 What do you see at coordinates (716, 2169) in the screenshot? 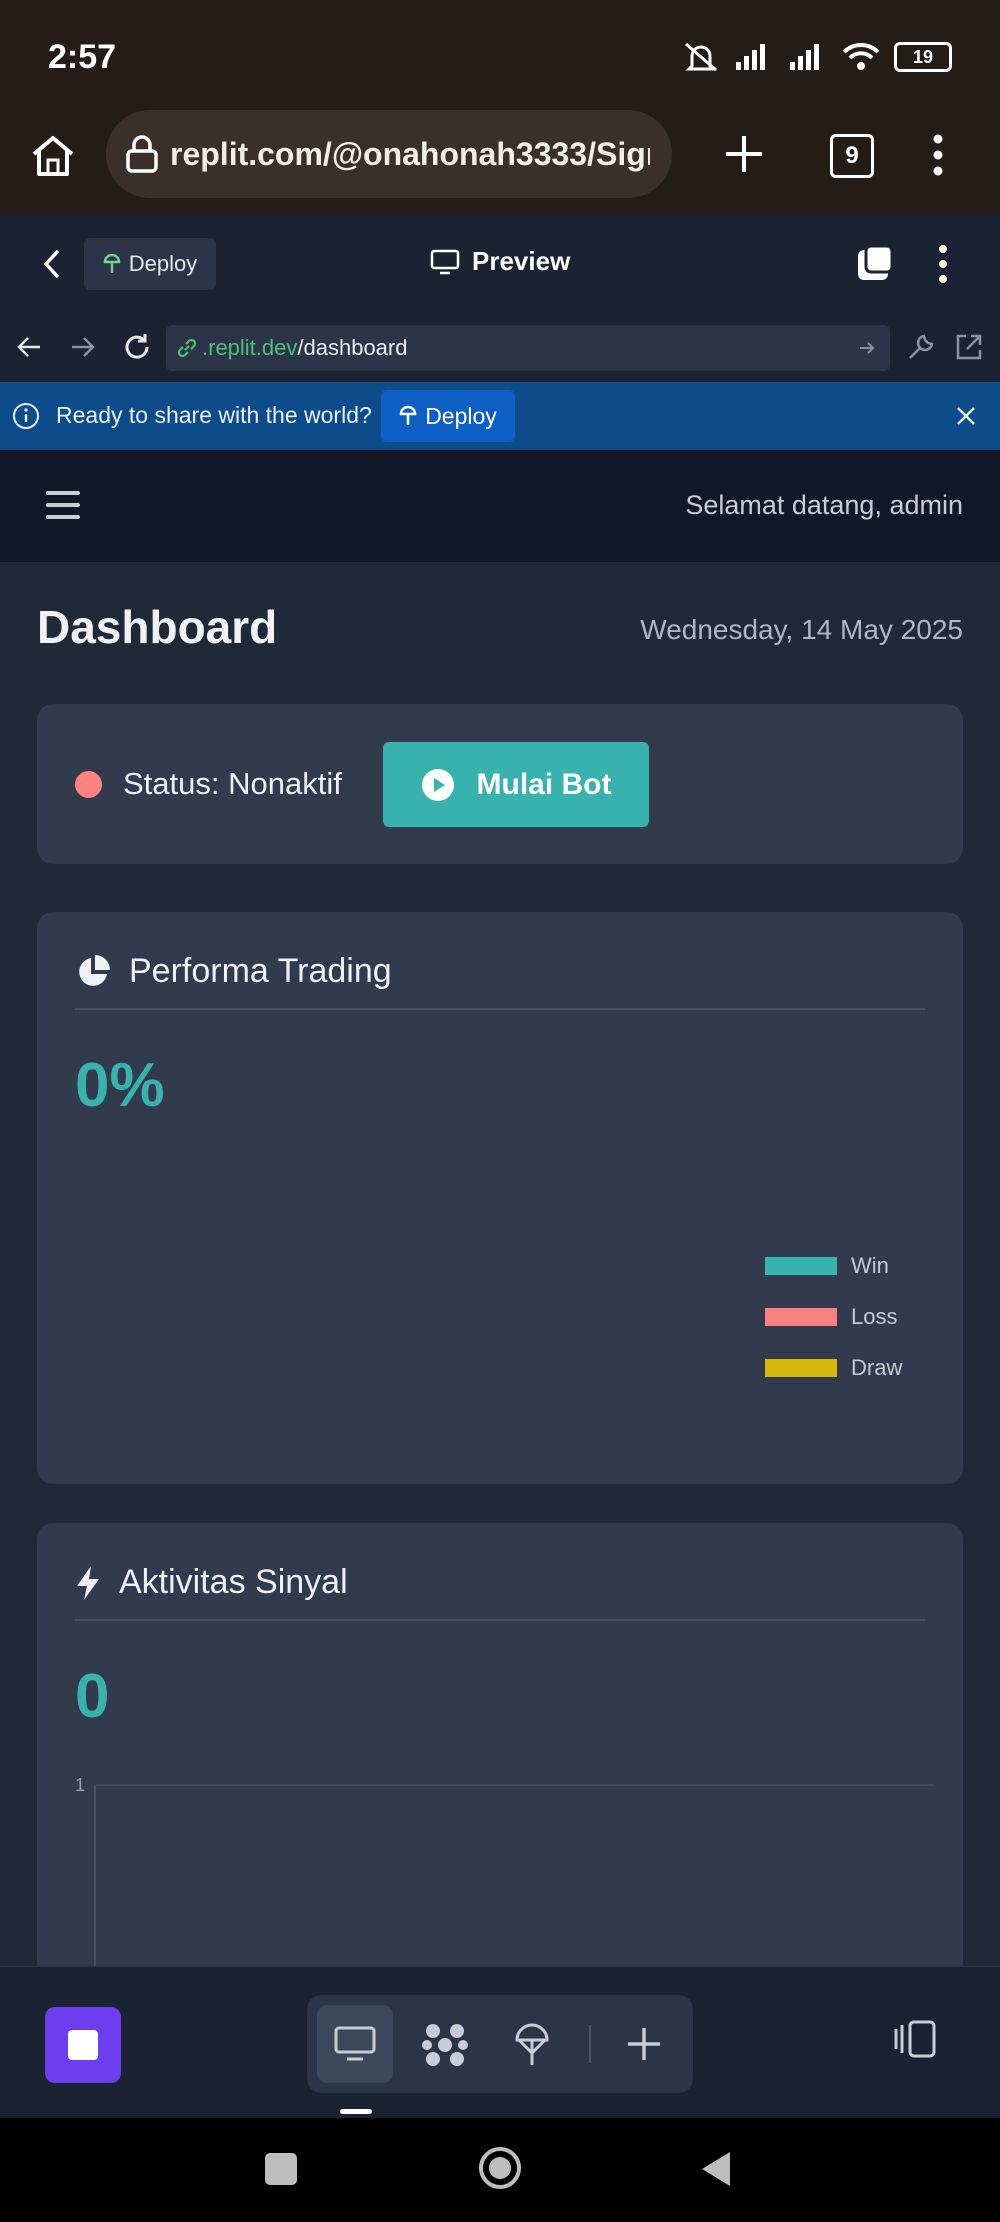
I see `back-nav-icon` at bounding box center [716, 2169].